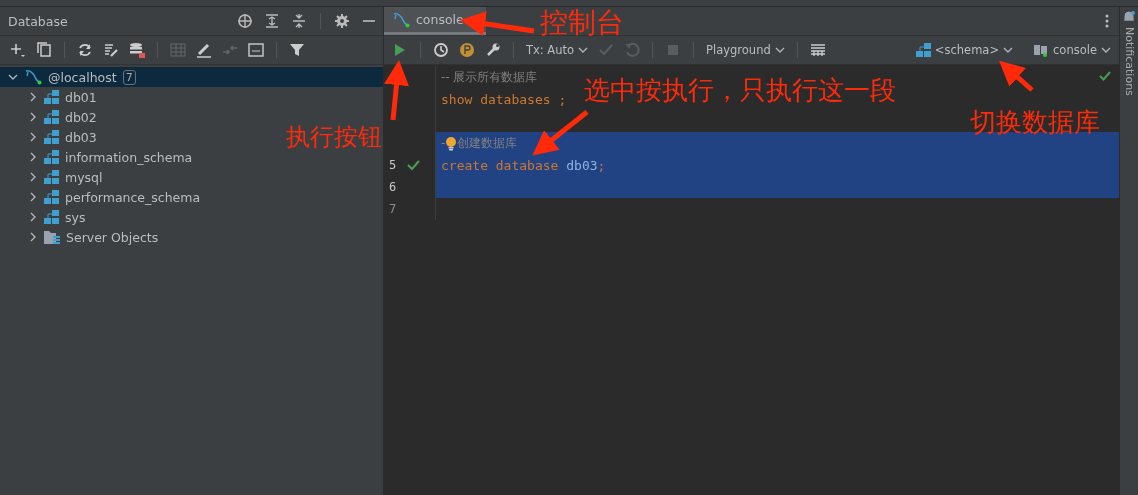  I want to click on tree-item: Server Objects, so click(79, 237).